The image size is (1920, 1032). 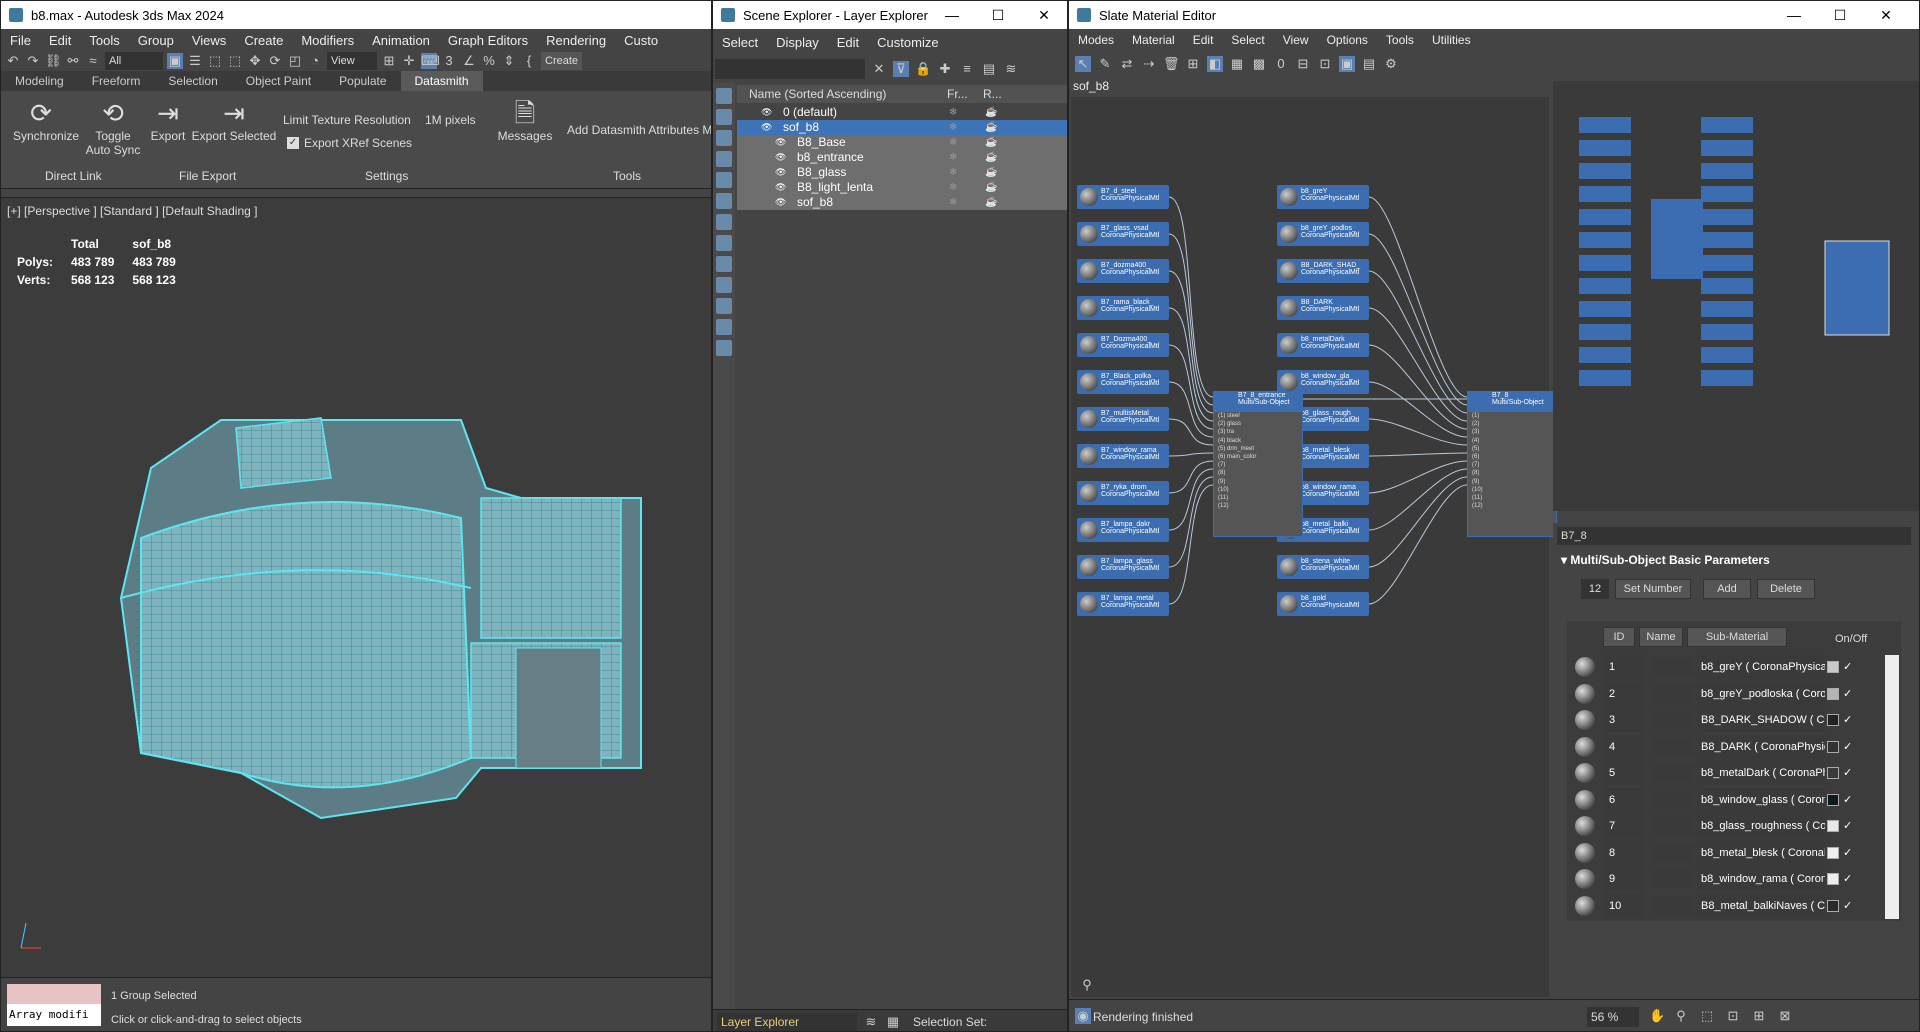 I want to click on name-column-header: Name, so click(x=1661, y=637).